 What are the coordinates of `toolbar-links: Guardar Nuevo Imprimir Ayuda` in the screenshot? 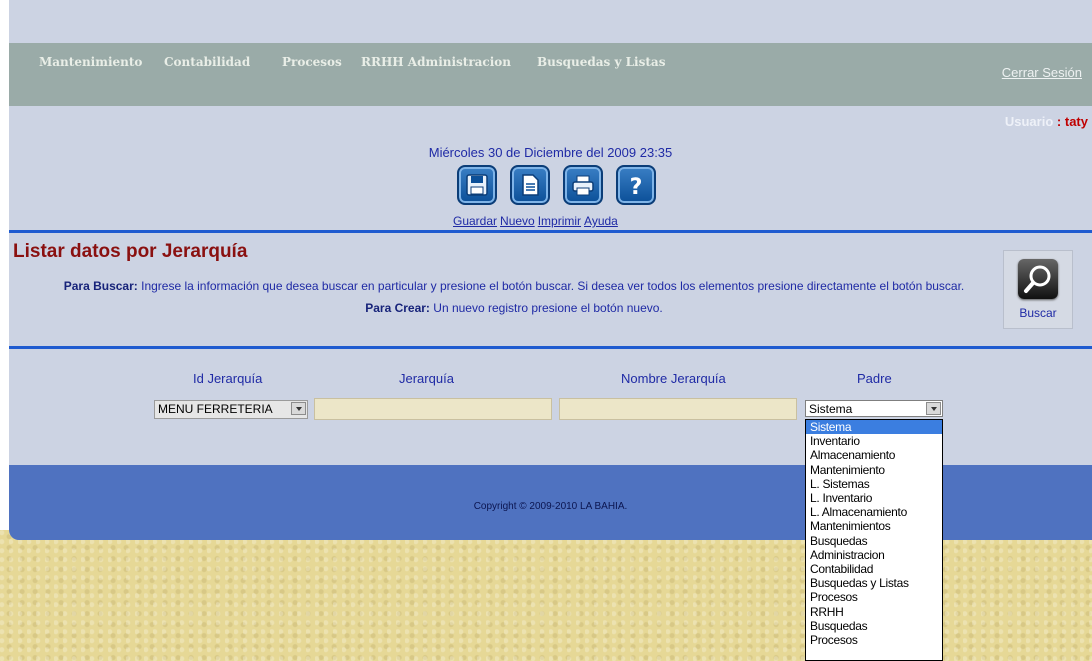 It's located at (537, 221).